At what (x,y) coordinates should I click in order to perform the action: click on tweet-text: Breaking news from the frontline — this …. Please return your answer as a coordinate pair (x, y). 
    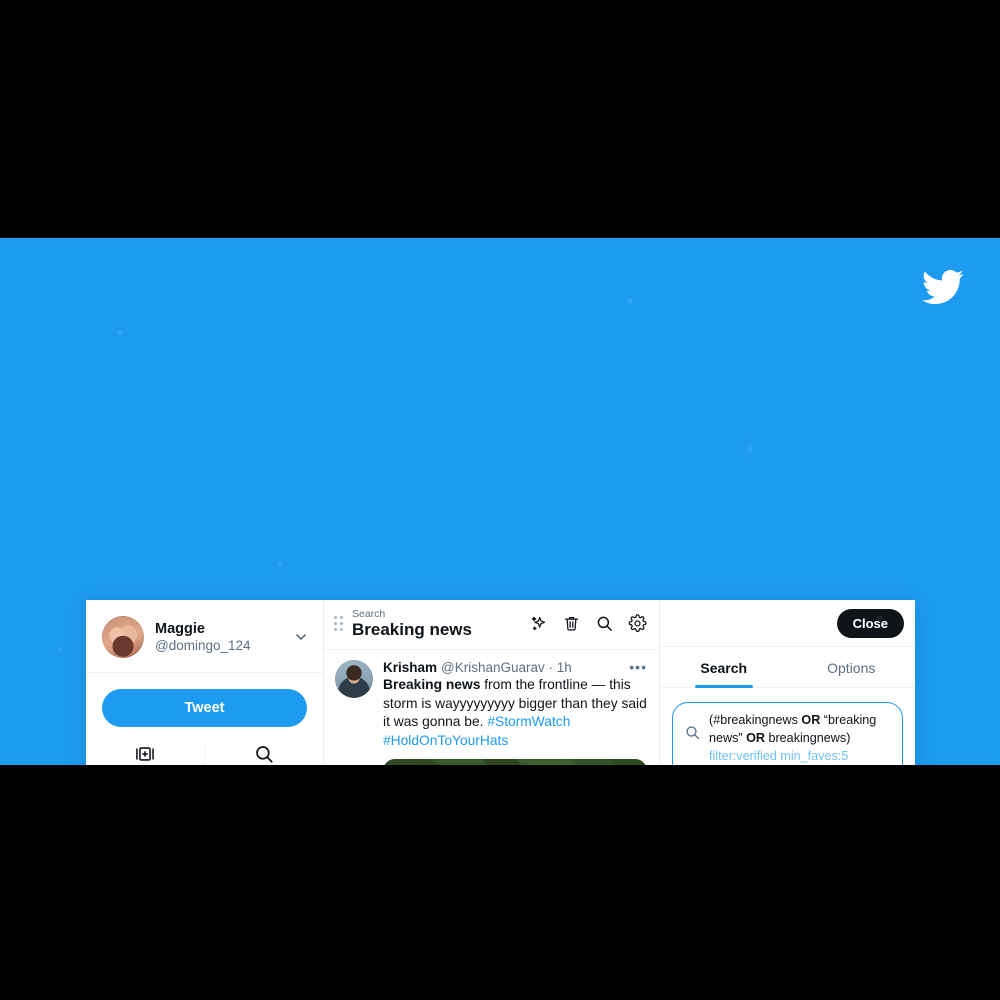
    Looking at the image, I should click on (515, 714).